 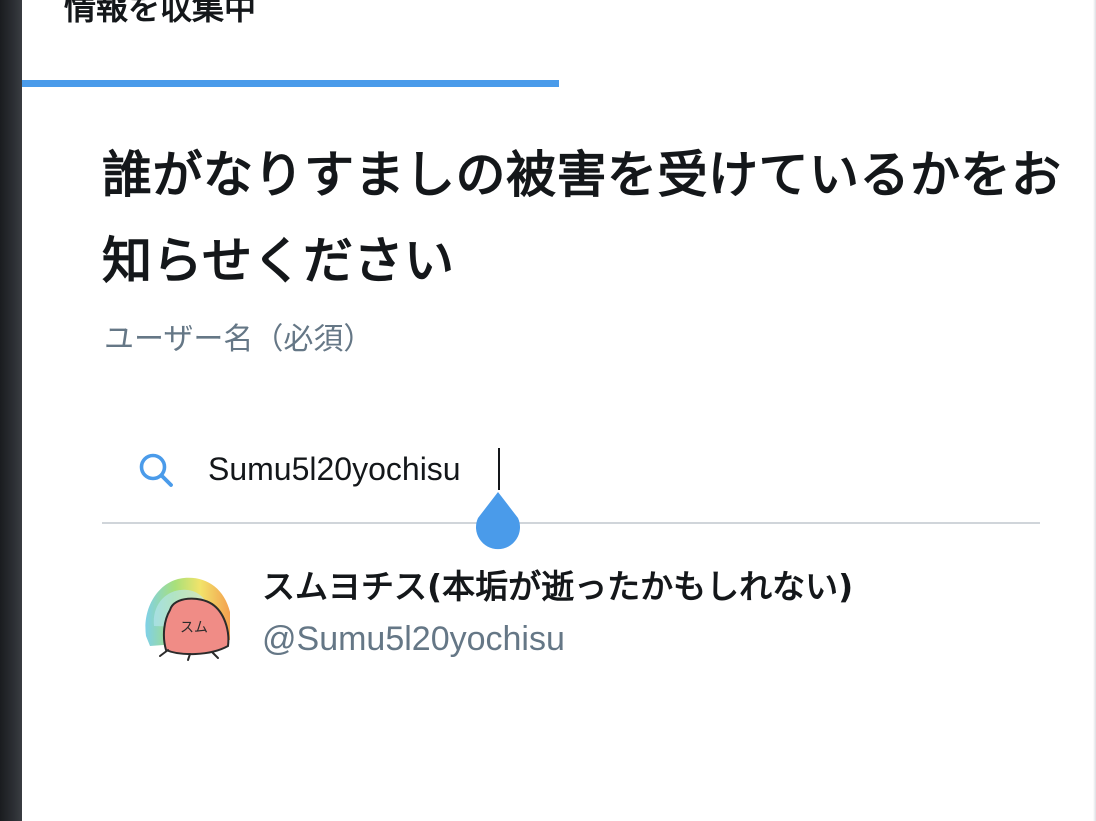 I want to click on header-title: 情報を収集中, so click(x=160, y=13).